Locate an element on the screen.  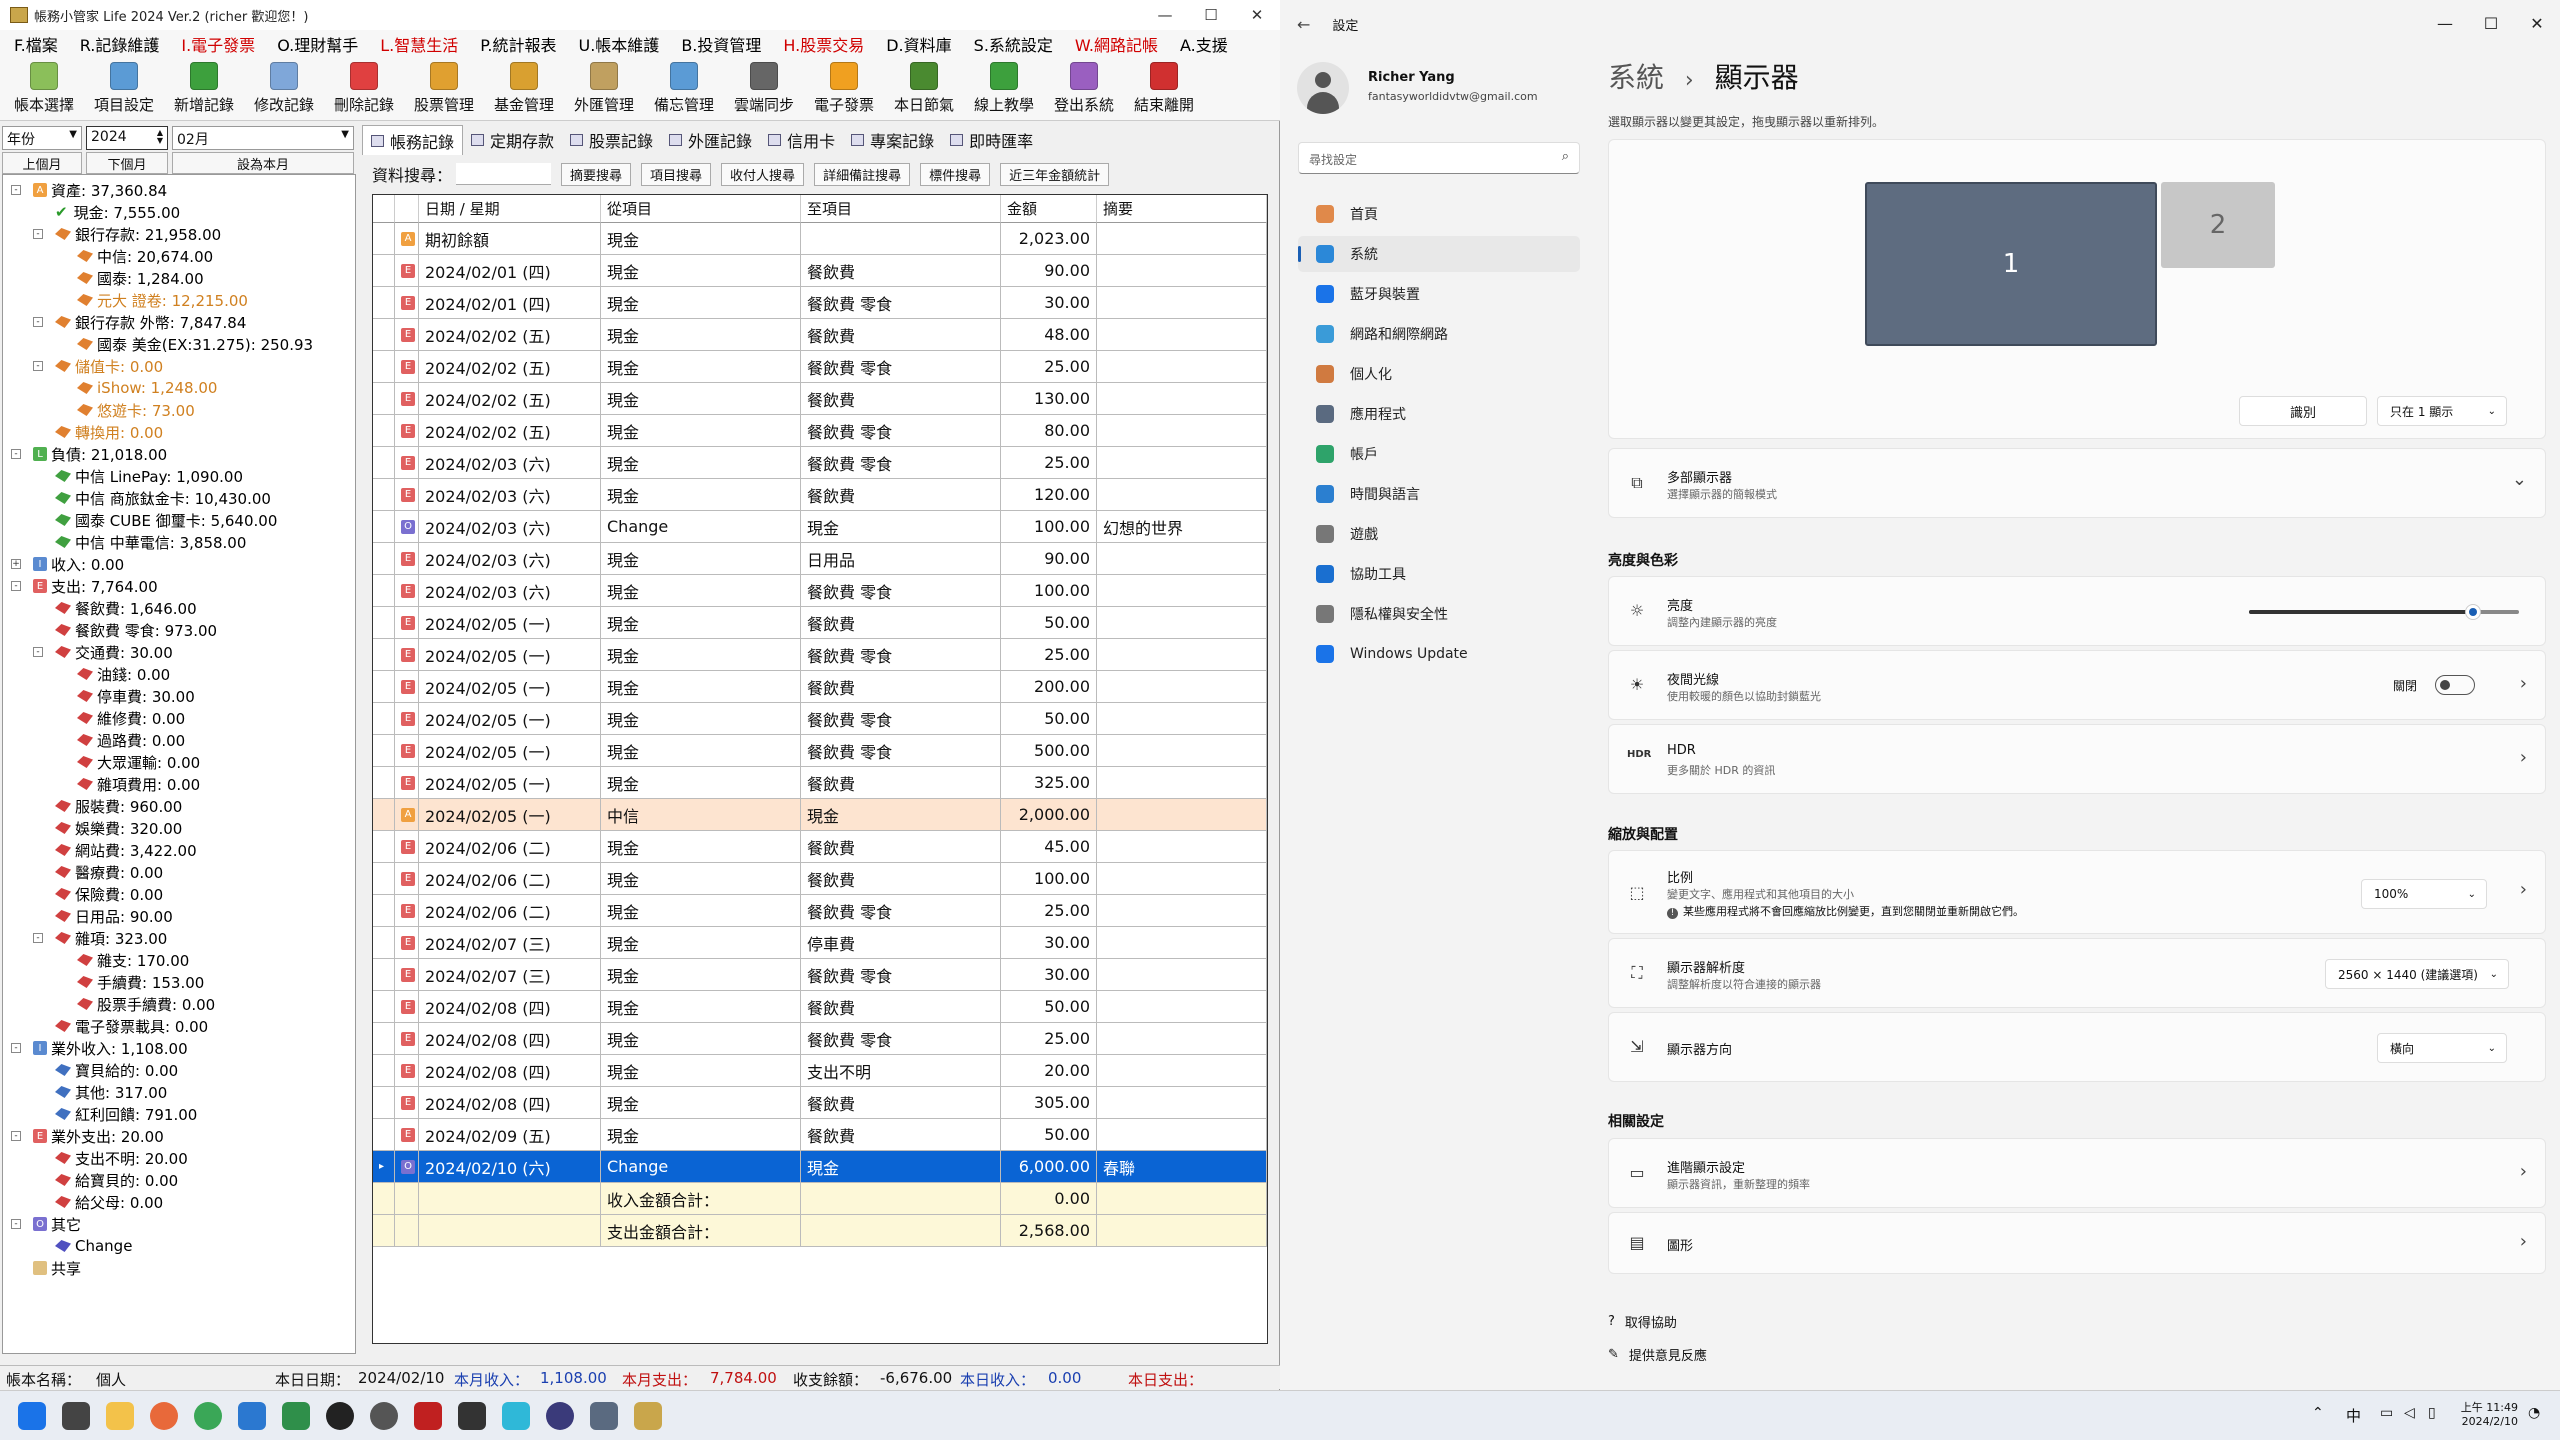
menu-item: W.網路記帳 is located at coordinates (1116, 44).